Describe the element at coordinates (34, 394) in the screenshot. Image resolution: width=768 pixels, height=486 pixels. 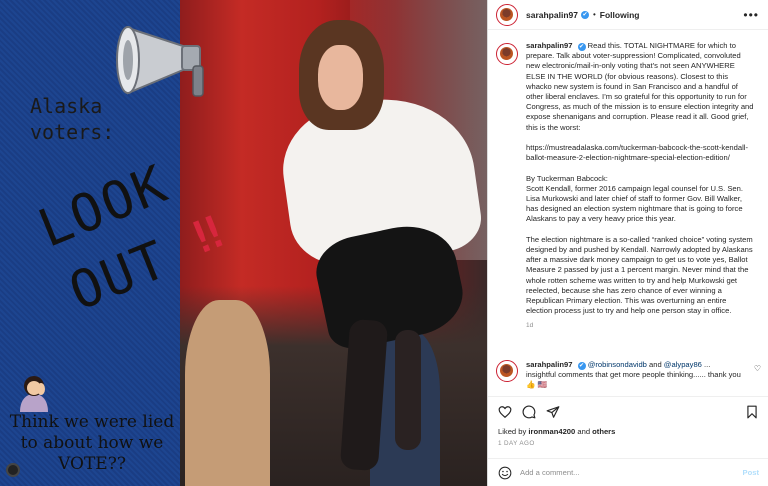
I see `woman-facepalm-icon` at that location.